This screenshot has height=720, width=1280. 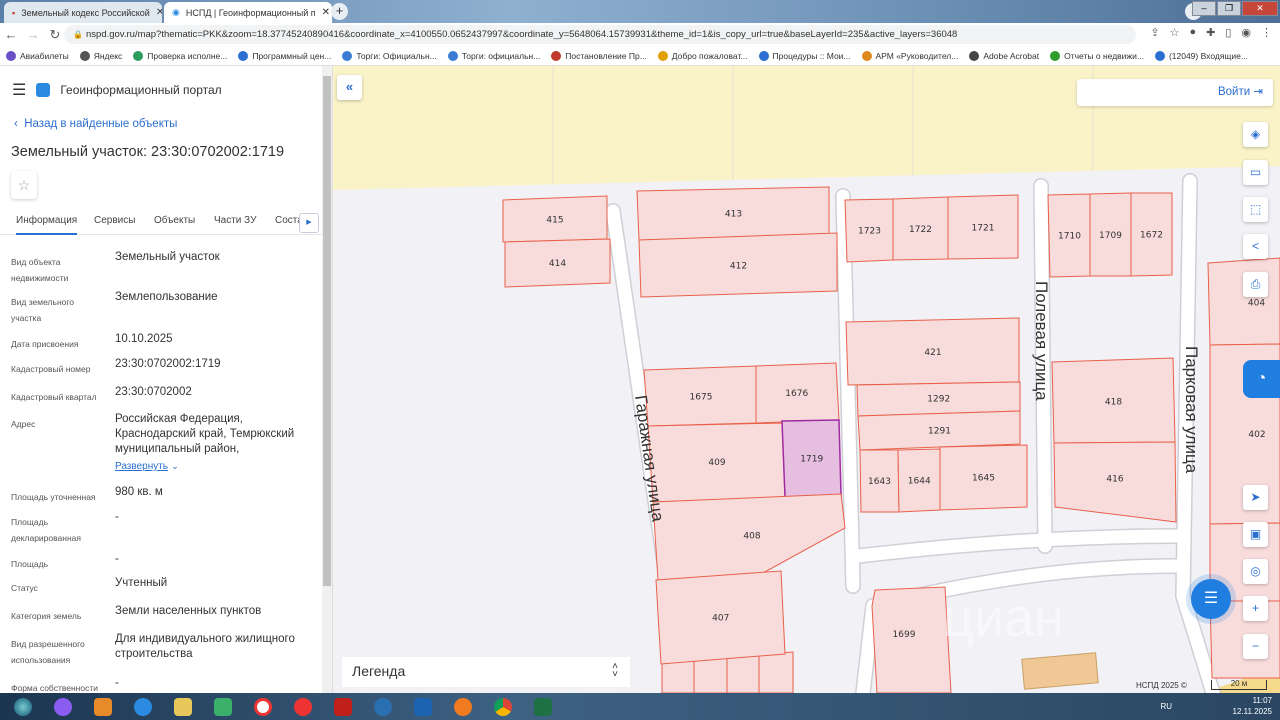 What do you see at coordinates (1229, 8) in the screenshot?
I see `maximize-button: ❐` at bounding box center [1229, 8].